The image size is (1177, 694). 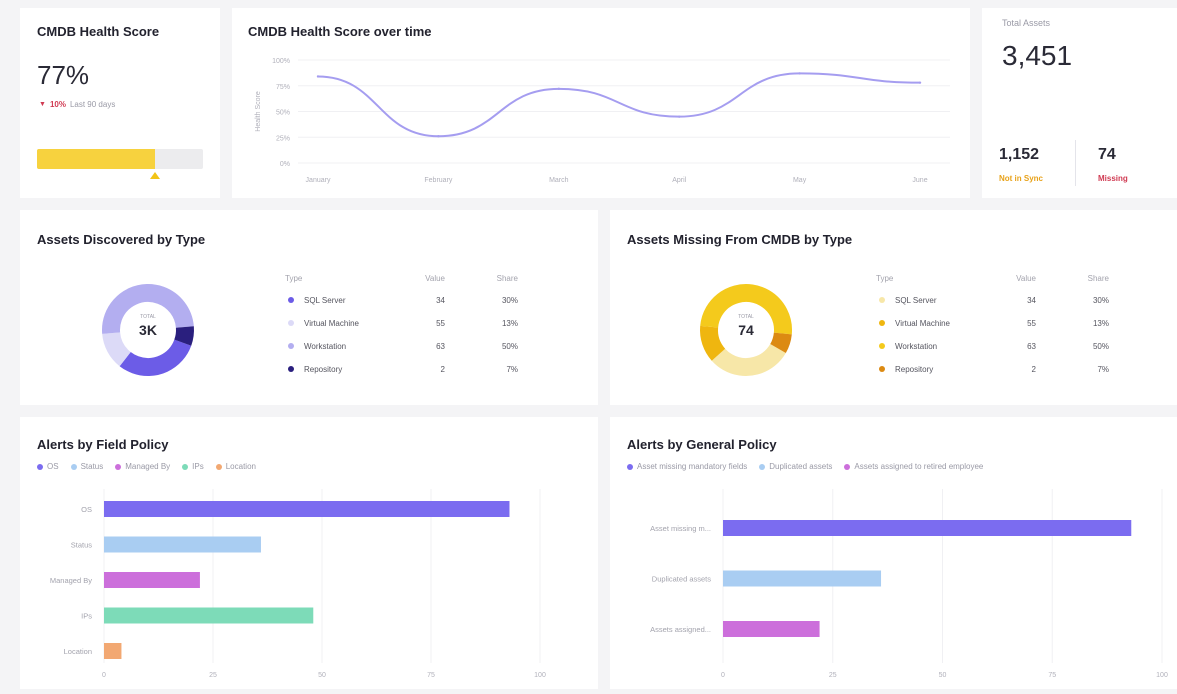 What do you see at coordinates (1107, 154) in the screenshot?
I see `missing-value: 74` at bounding box center [1107, 154].